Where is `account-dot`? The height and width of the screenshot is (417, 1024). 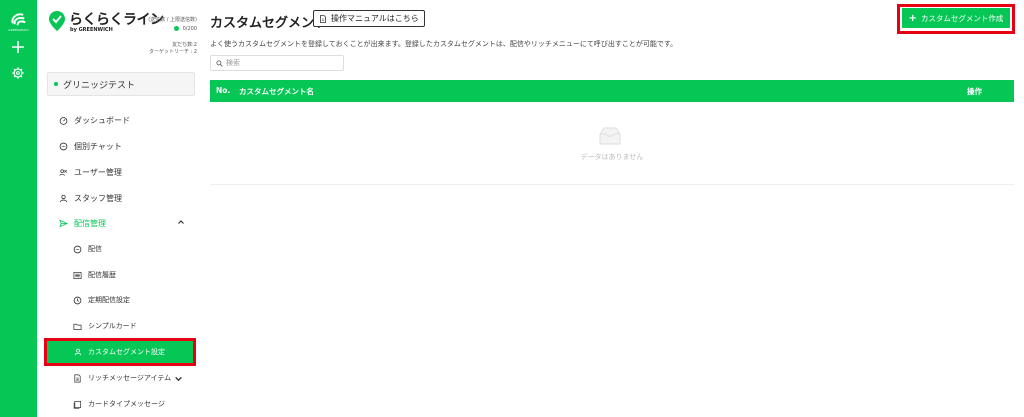 account-dot is located at coordinates (56, 84).